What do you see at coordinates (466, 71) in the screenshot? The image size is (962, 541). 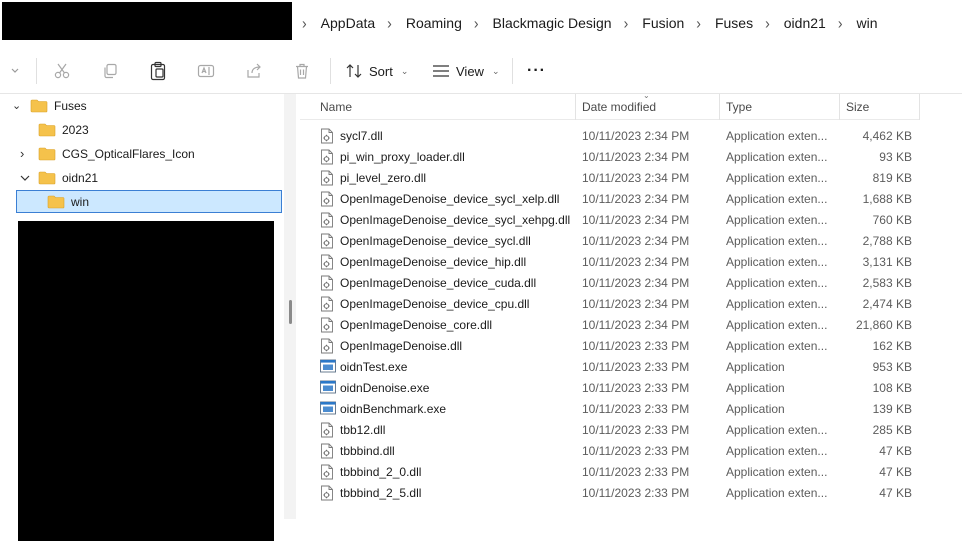 I see `view-button: View ⌄` at bounding box center [466, 71].